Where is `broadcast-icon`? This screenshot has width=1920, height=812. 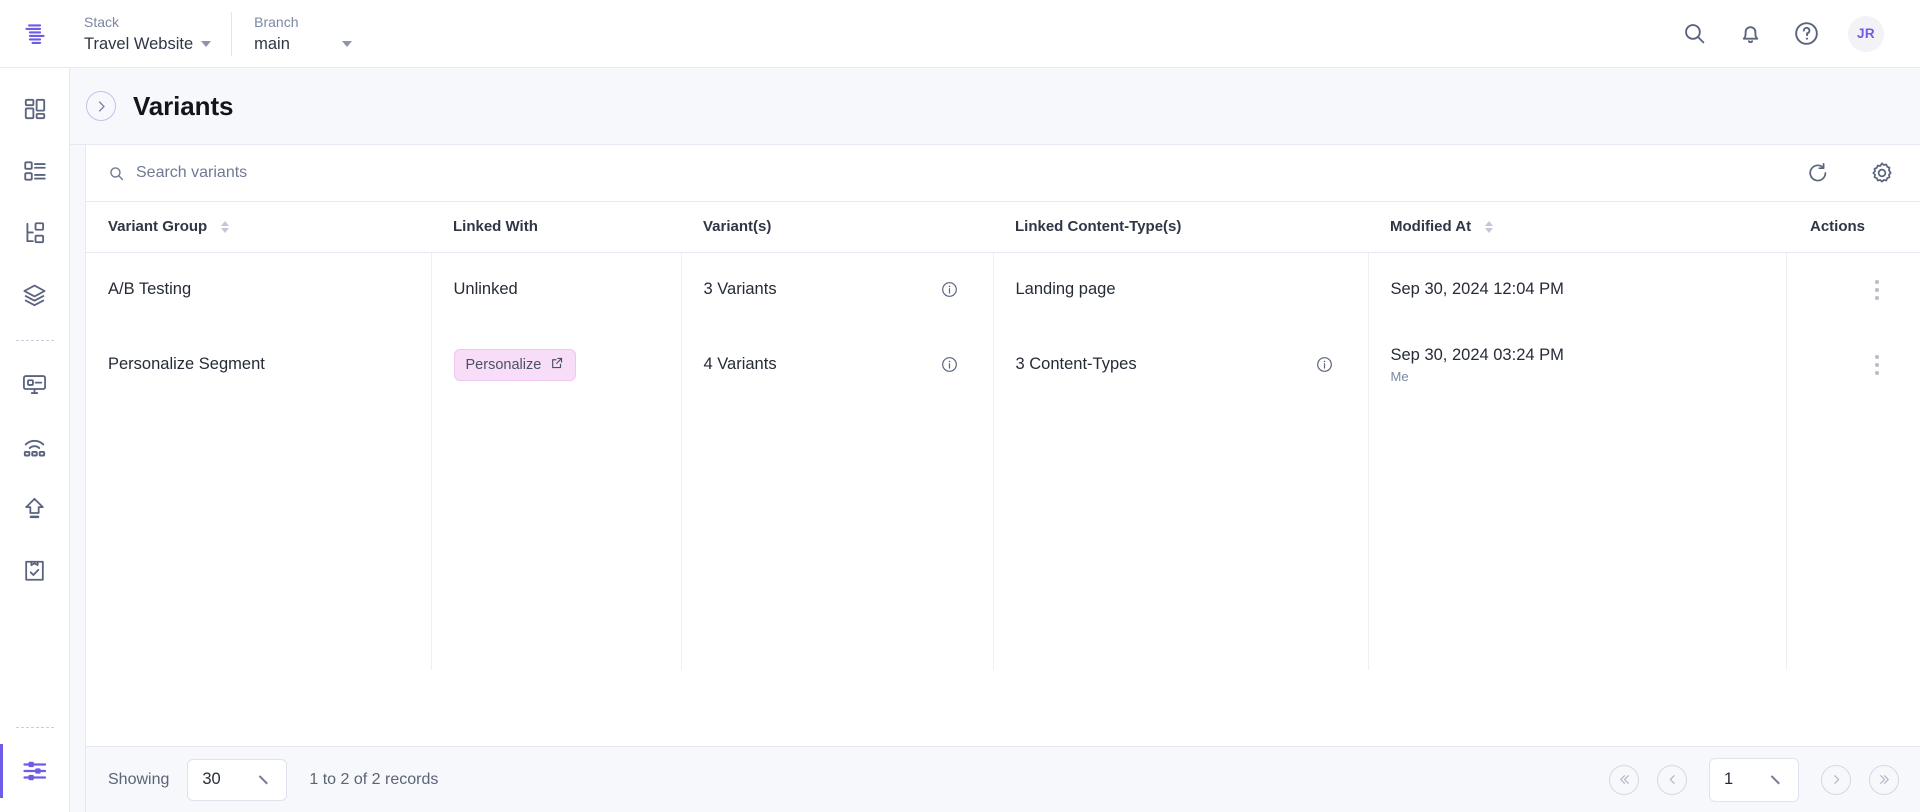 broadcast-icon is located at coordinates (34, 447).